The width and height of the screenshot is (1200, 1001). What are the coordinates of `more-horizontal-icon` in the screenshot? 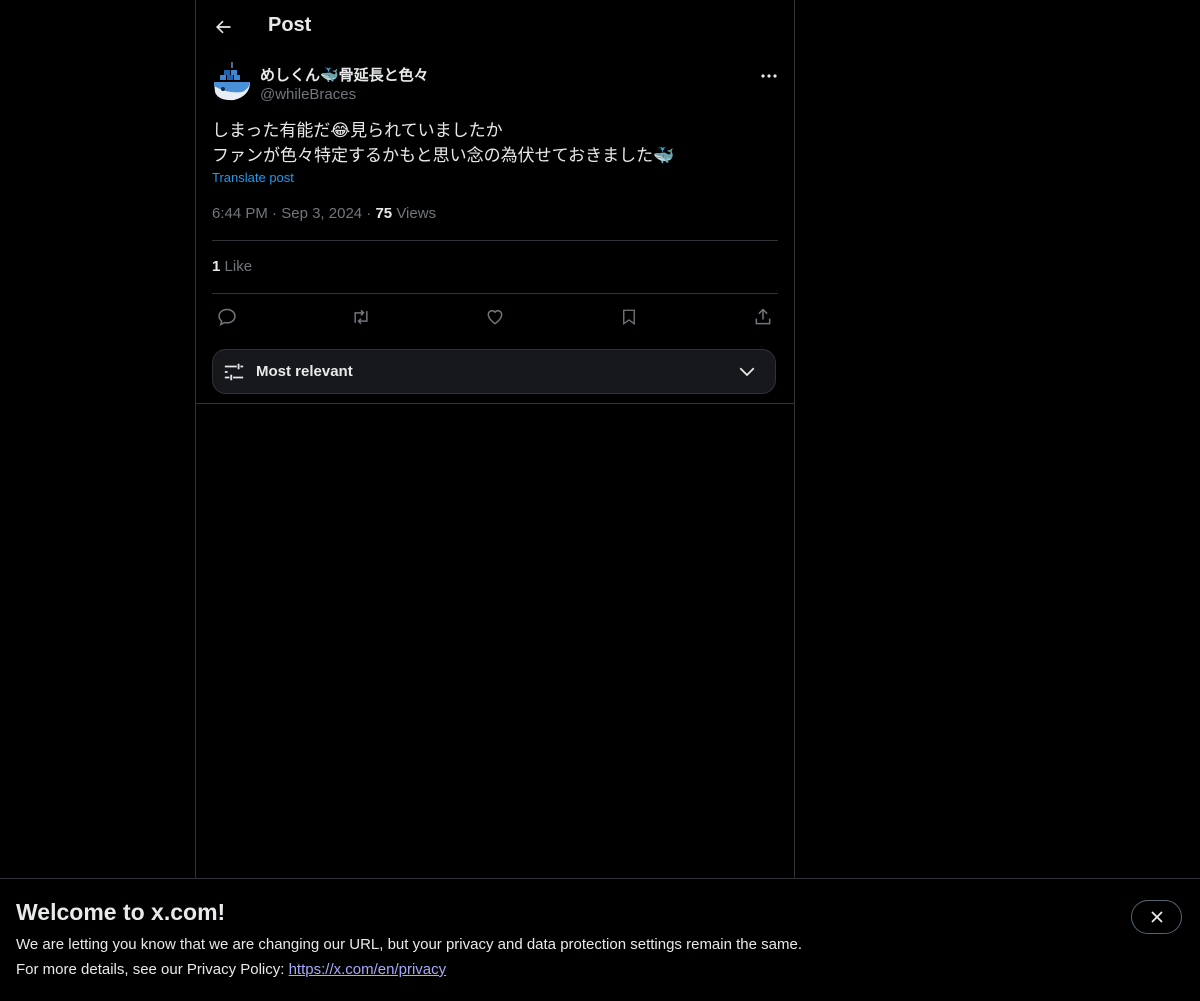 It's located at (769, 76).